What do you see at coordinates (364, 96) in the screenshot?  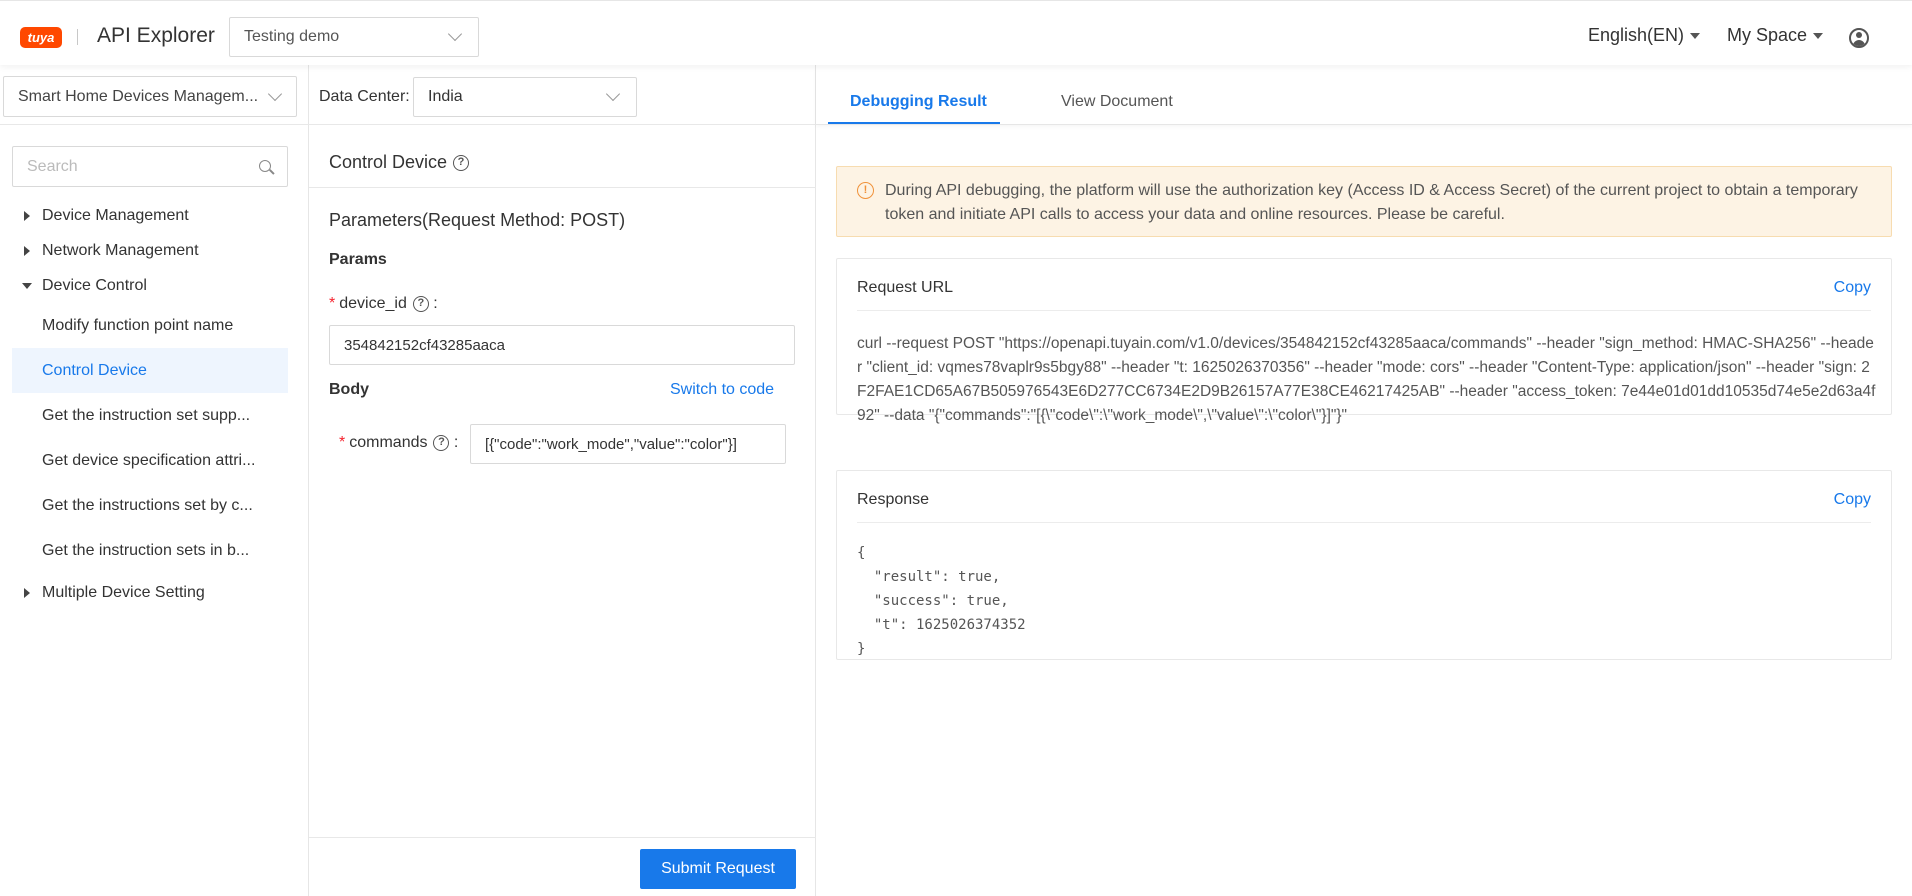 I see `data-center-label: Data Center:` at bounding box center [364, 96].